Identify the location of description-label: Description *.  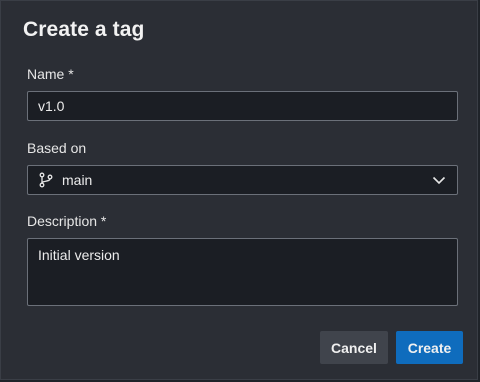
(67, 221).